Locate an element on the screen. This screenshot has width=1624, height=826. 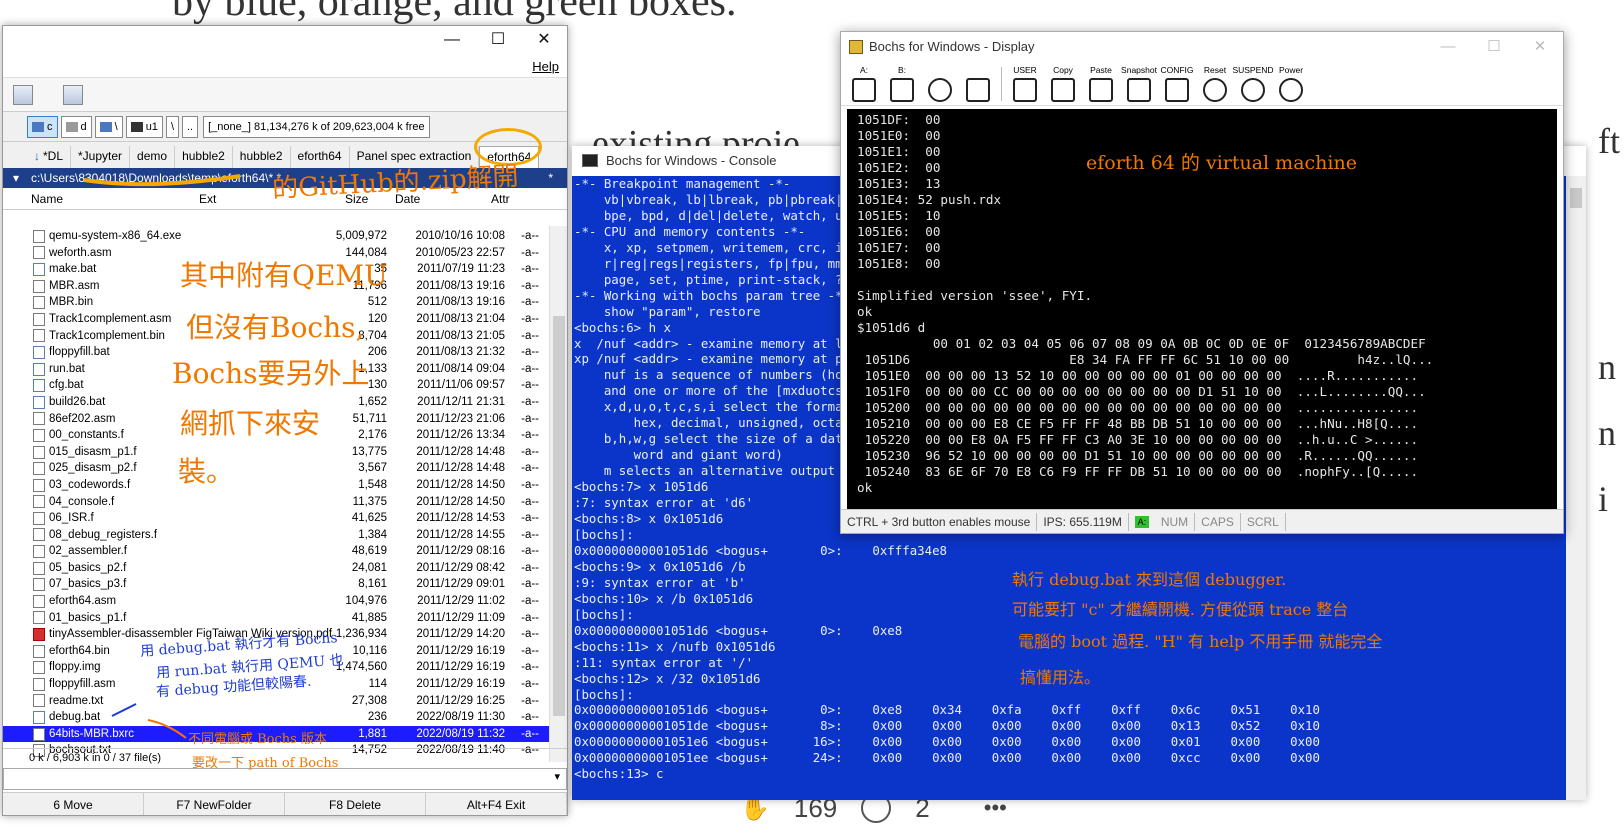
console-scrollbar is located at coordinates (1576, 488).